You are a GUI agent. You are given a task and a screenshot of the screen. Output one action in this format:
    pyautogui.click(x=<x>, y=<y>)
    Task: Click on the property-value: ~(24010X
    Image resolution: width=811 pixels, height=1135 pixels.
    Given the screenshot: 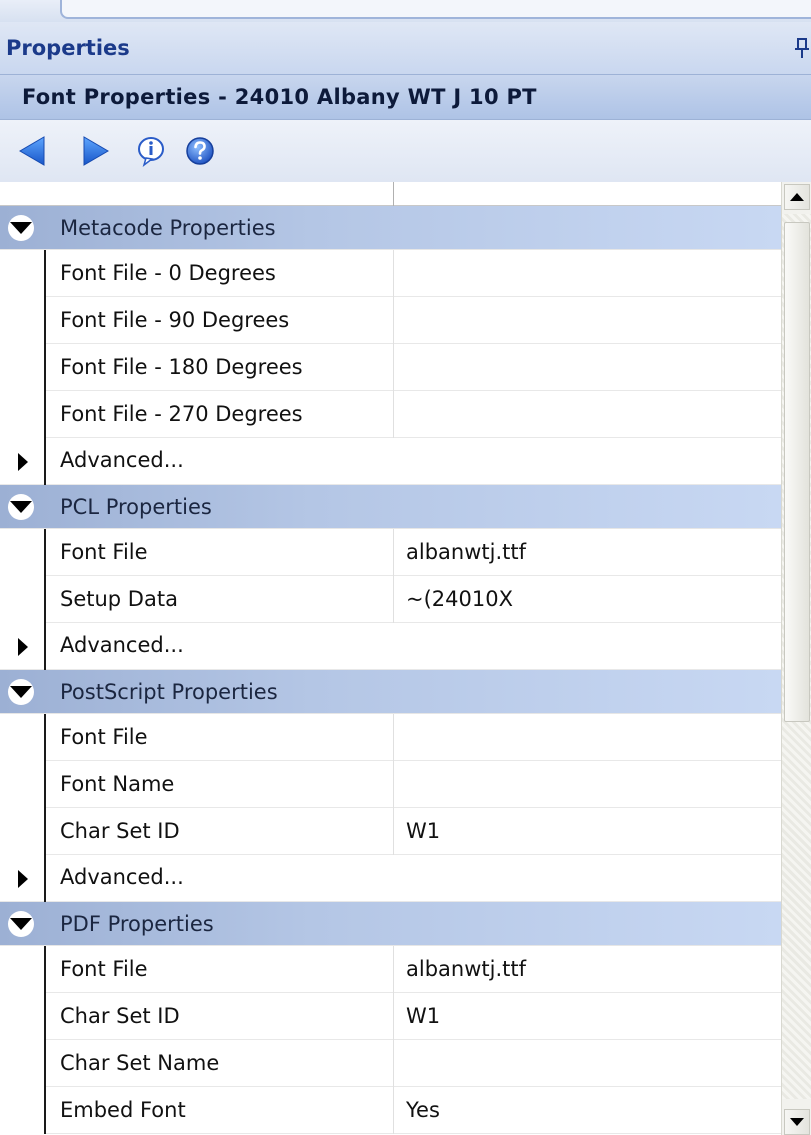 What is the action you would take?
    pyautogui.click(x=459, y=599)
    